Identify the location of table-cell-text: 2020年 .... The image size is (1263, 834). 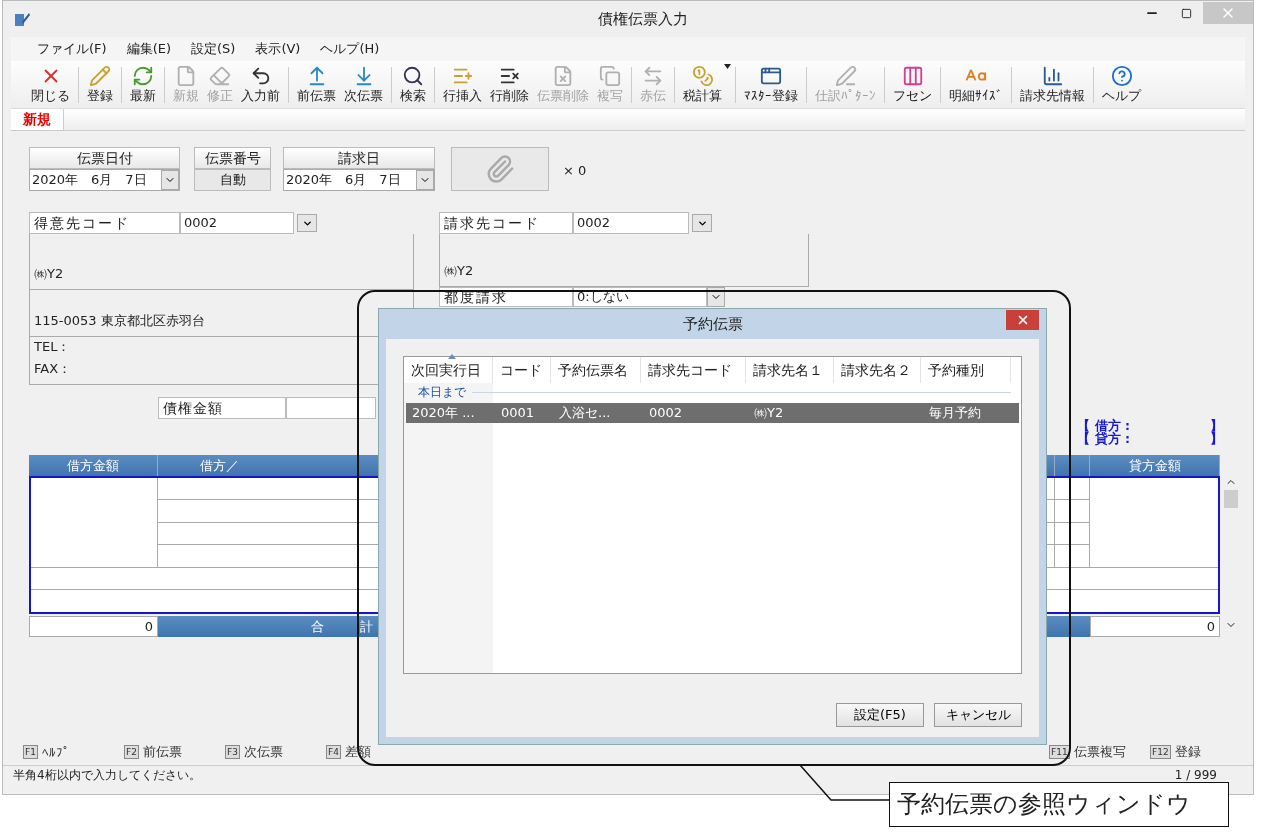
(443, 413).